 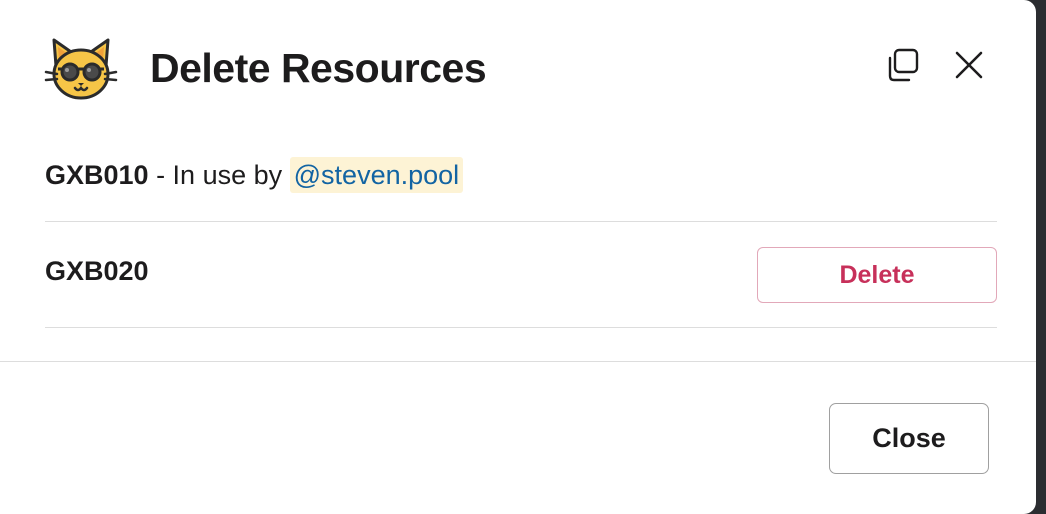 I want to click on copy-icon, so click(x=902, y=67).